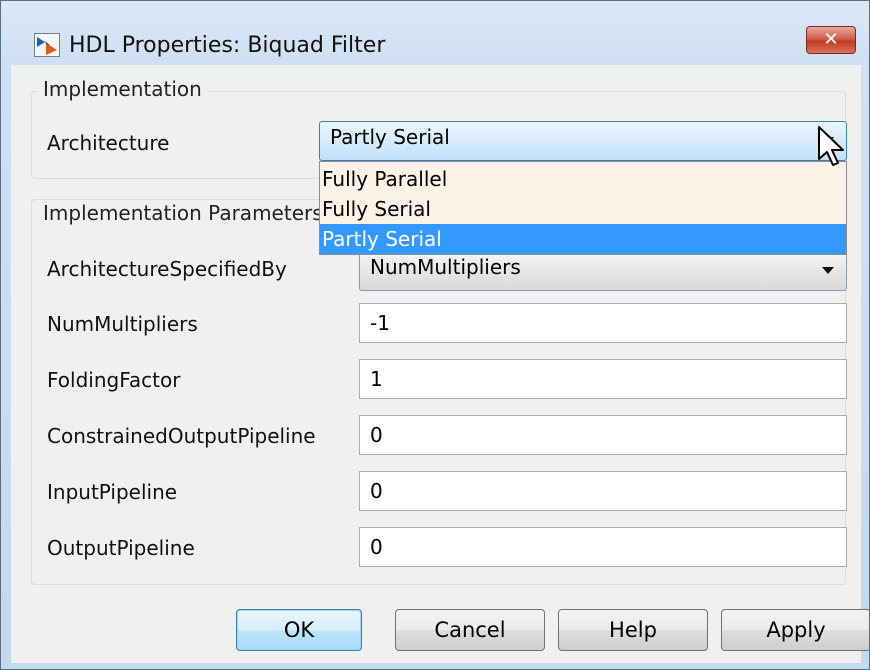  Describe the element at coordinates (122, 89) in the screenshot. I see `implementation-legend: Implementation` at that location.